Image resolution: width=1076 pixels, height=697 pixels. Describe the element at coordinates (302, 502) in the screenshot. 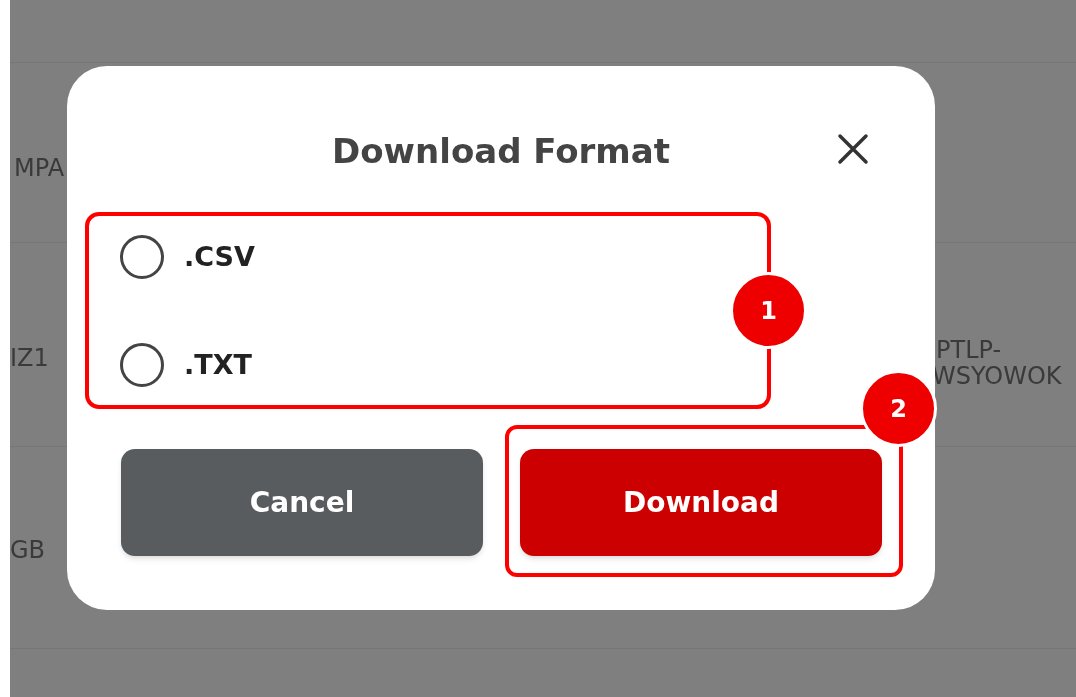

I see `cancel-button: Cancel` at that location.